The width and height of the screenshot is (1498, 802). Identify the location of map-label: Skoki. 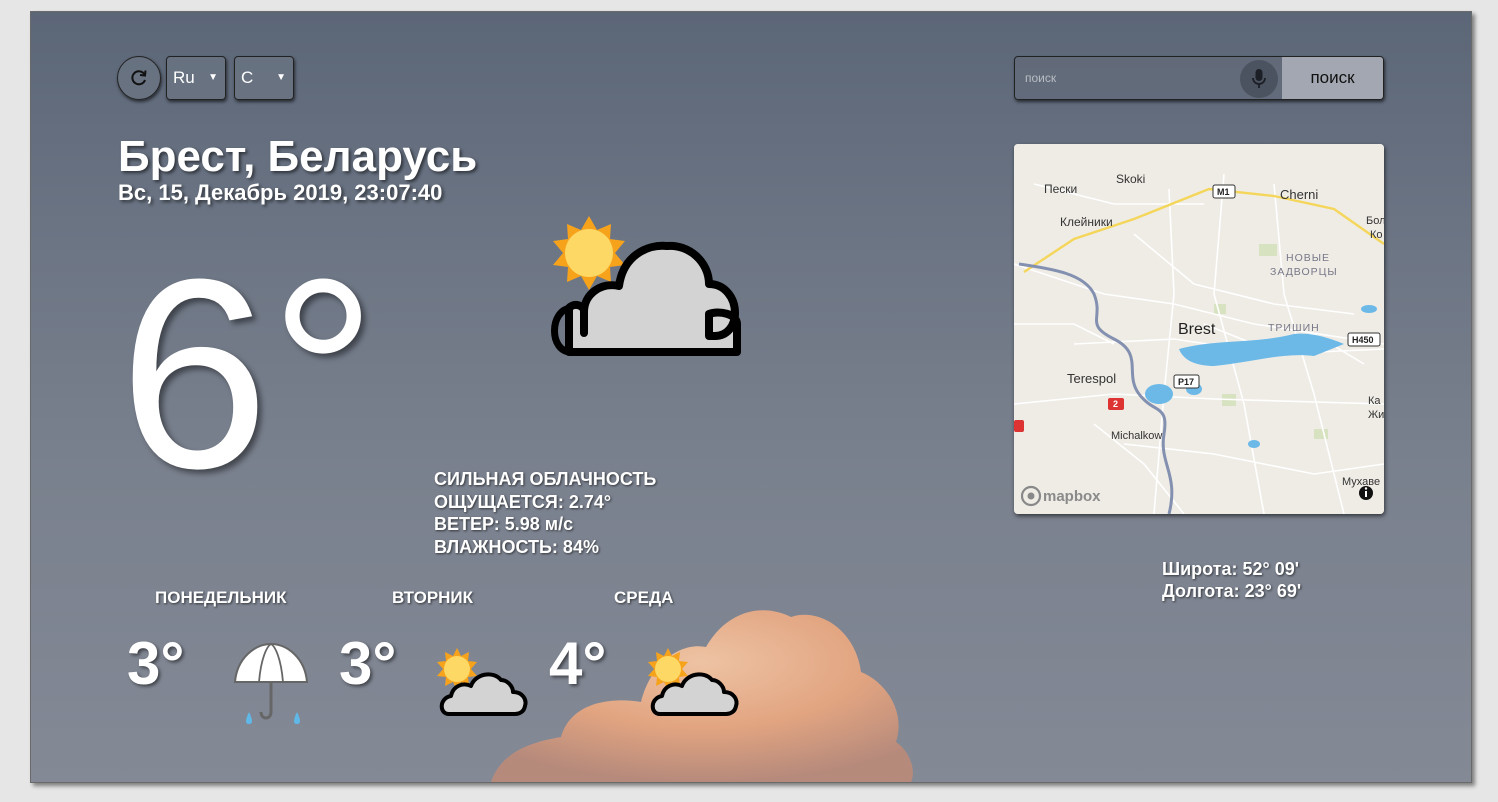
(1130, 179).